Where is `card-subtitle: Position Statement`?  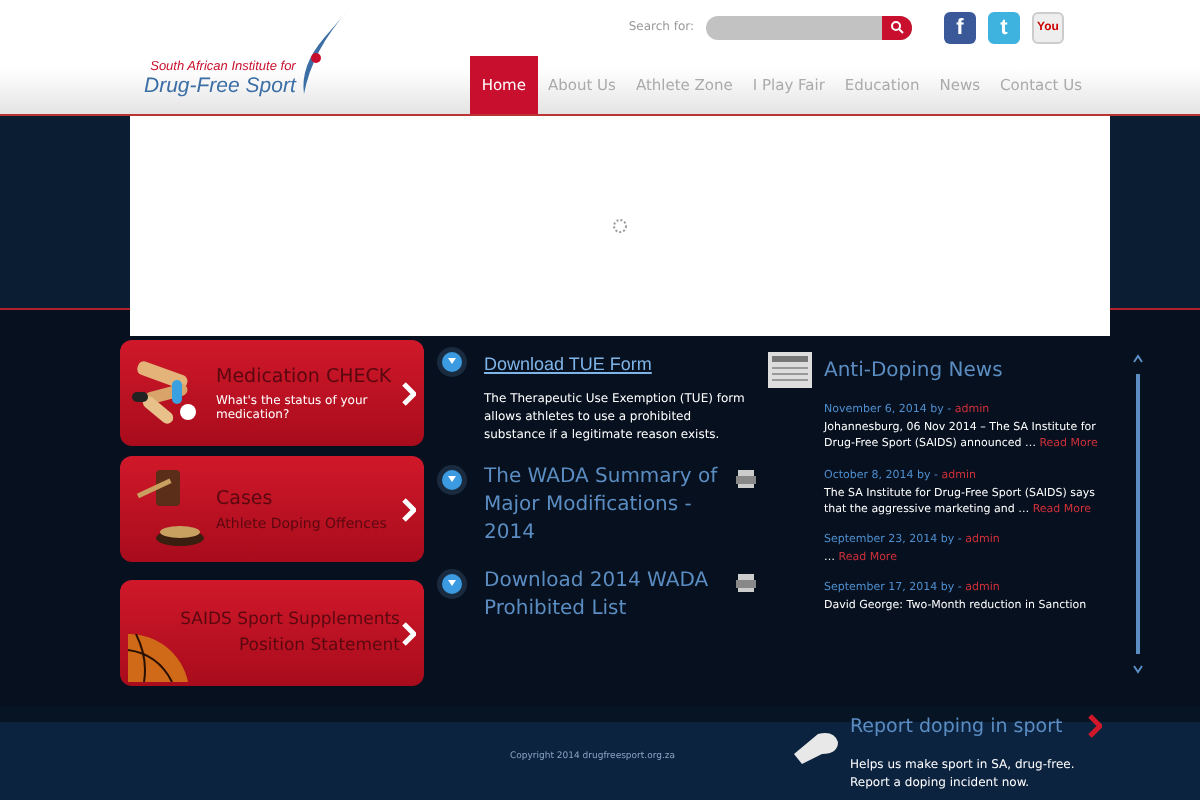 card-subtitle: Position Statement is located at coordinates (318, 646).